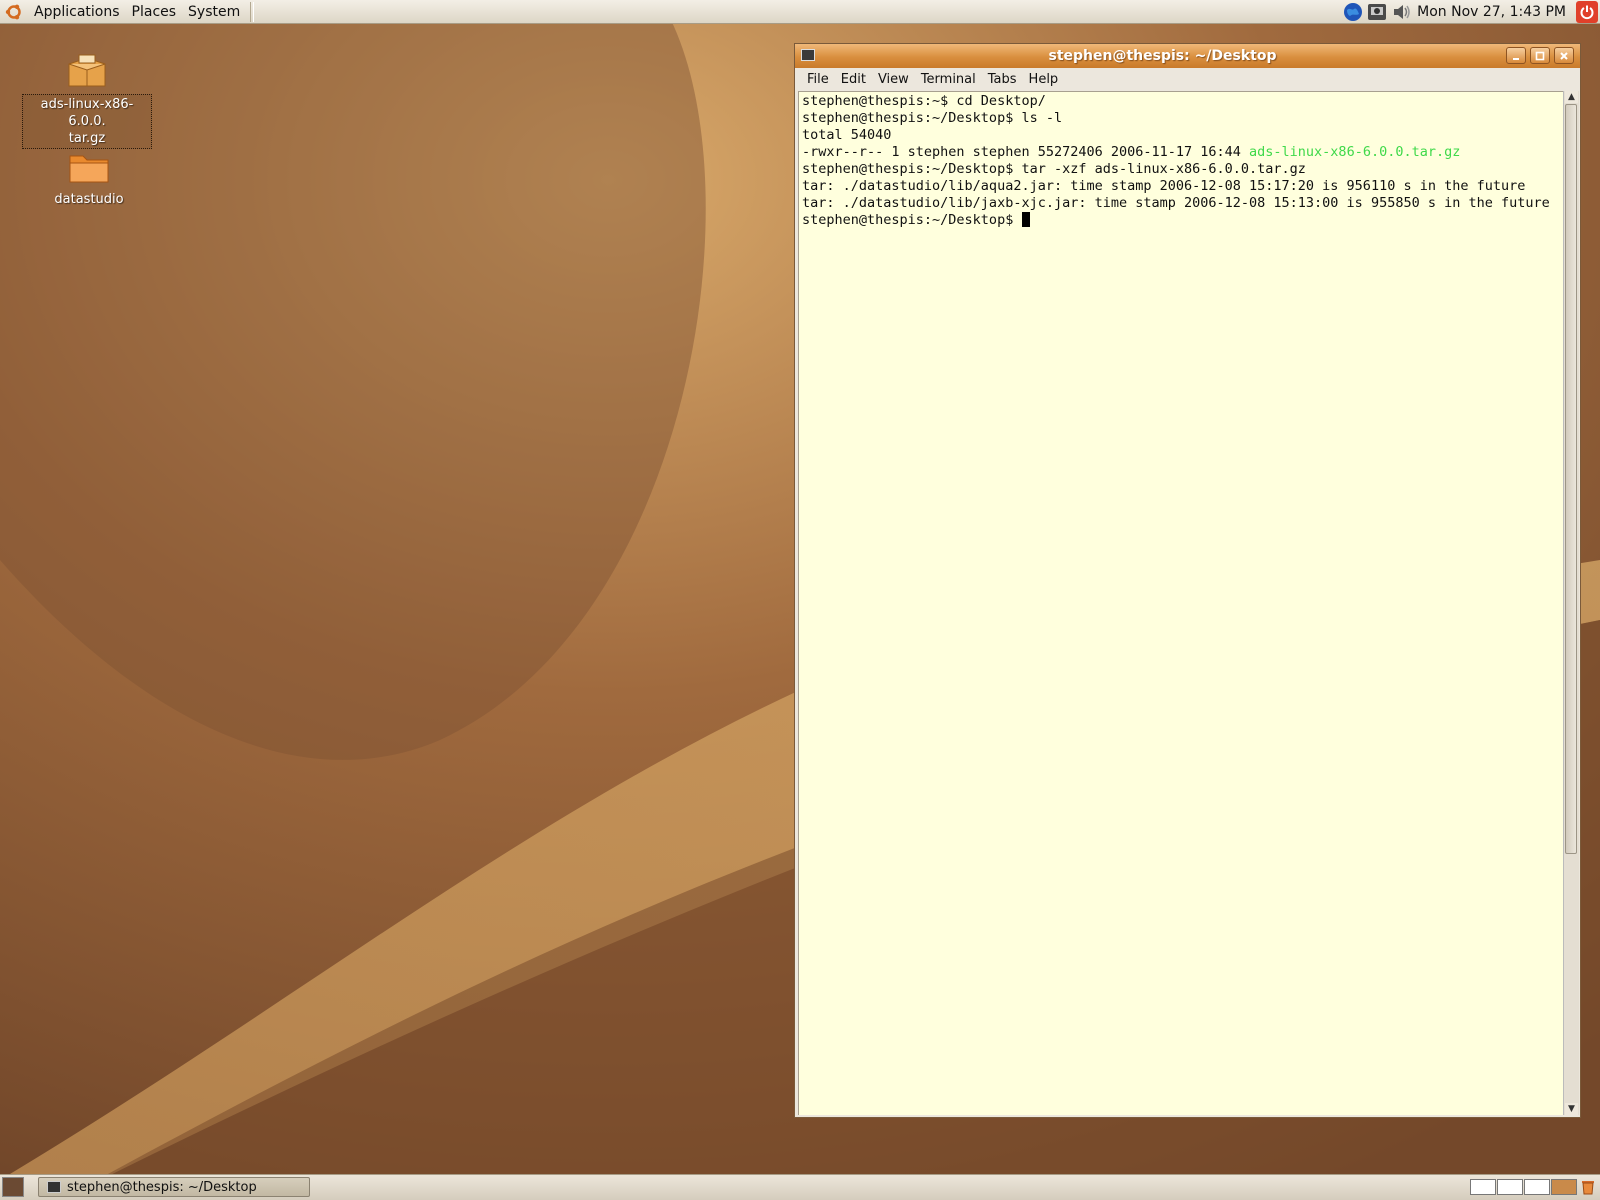 This screenshot has height=1200, width=1600. I want to click on highlighted-filename: ads-linux-x86-6.0.0.tar.gz, so click(1355, 152).